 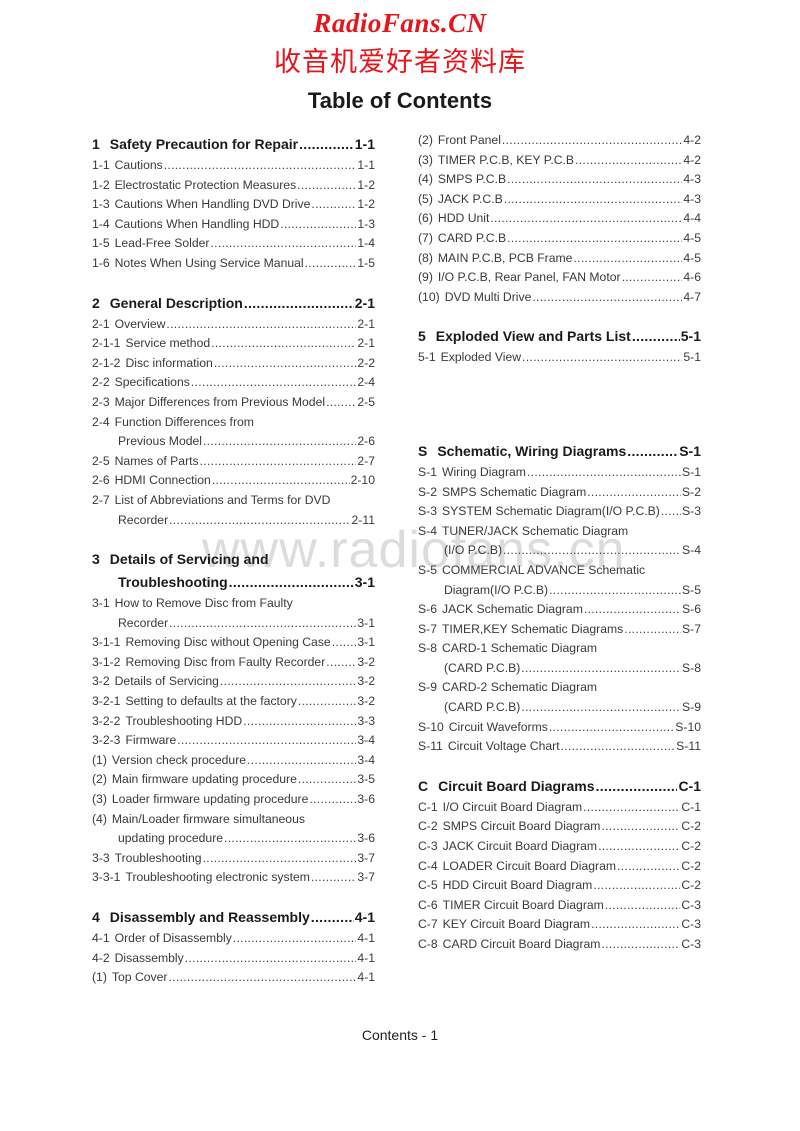 What do you see at coordinates (233, 839) in the screenshot?
I see `toc-entry: updating procedure 3-6` at bounding box center [233, 839].